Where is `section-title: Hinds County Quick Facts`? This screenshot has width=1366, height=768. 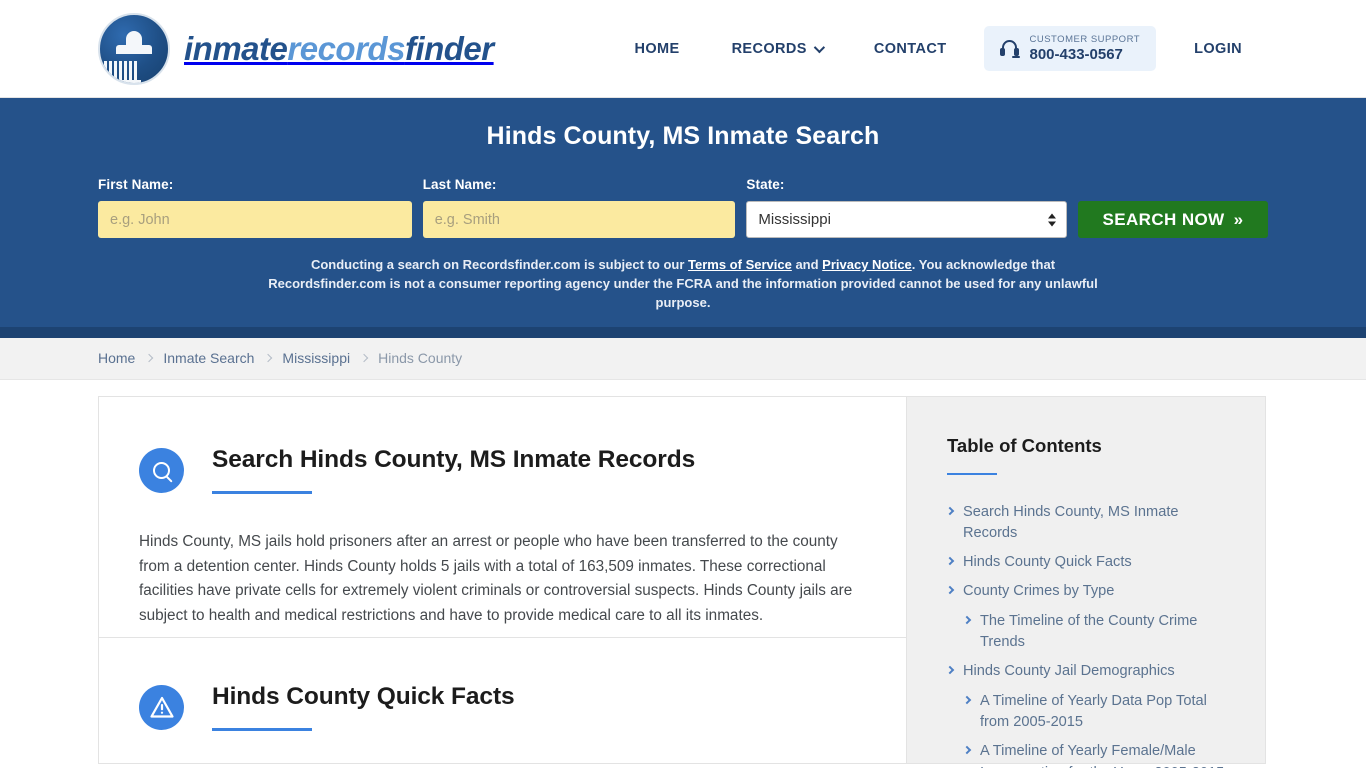
section-title: Hinds County Quick Facts is located at coordinates (363, 696).